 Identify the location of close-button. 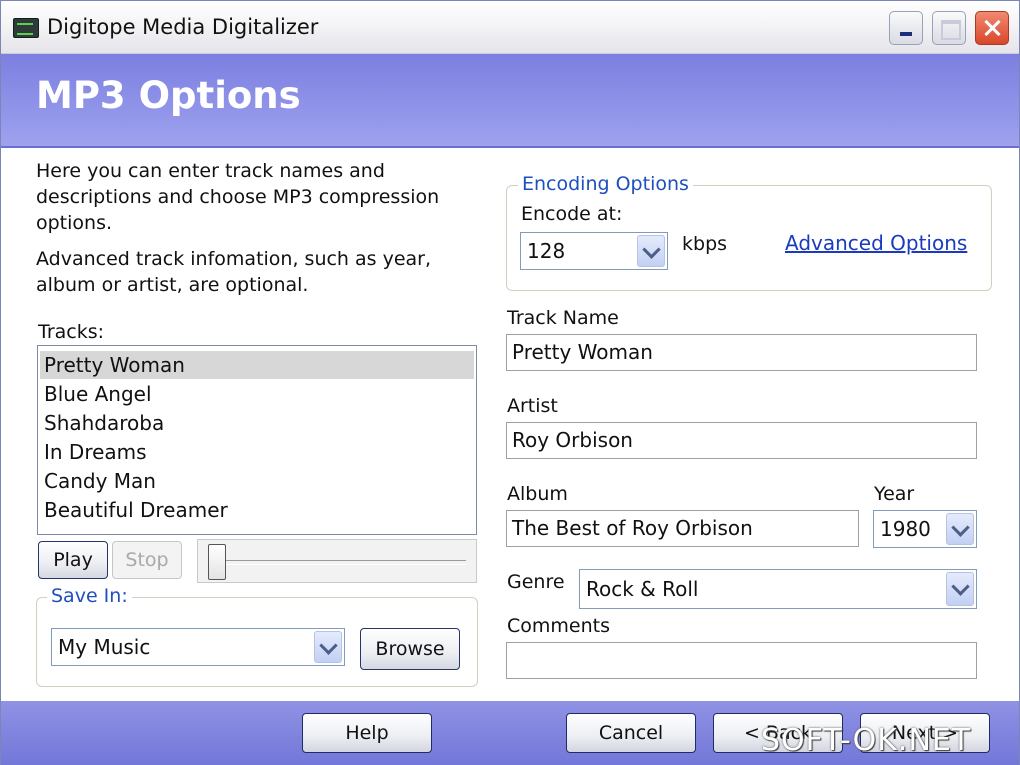
(992, 28).